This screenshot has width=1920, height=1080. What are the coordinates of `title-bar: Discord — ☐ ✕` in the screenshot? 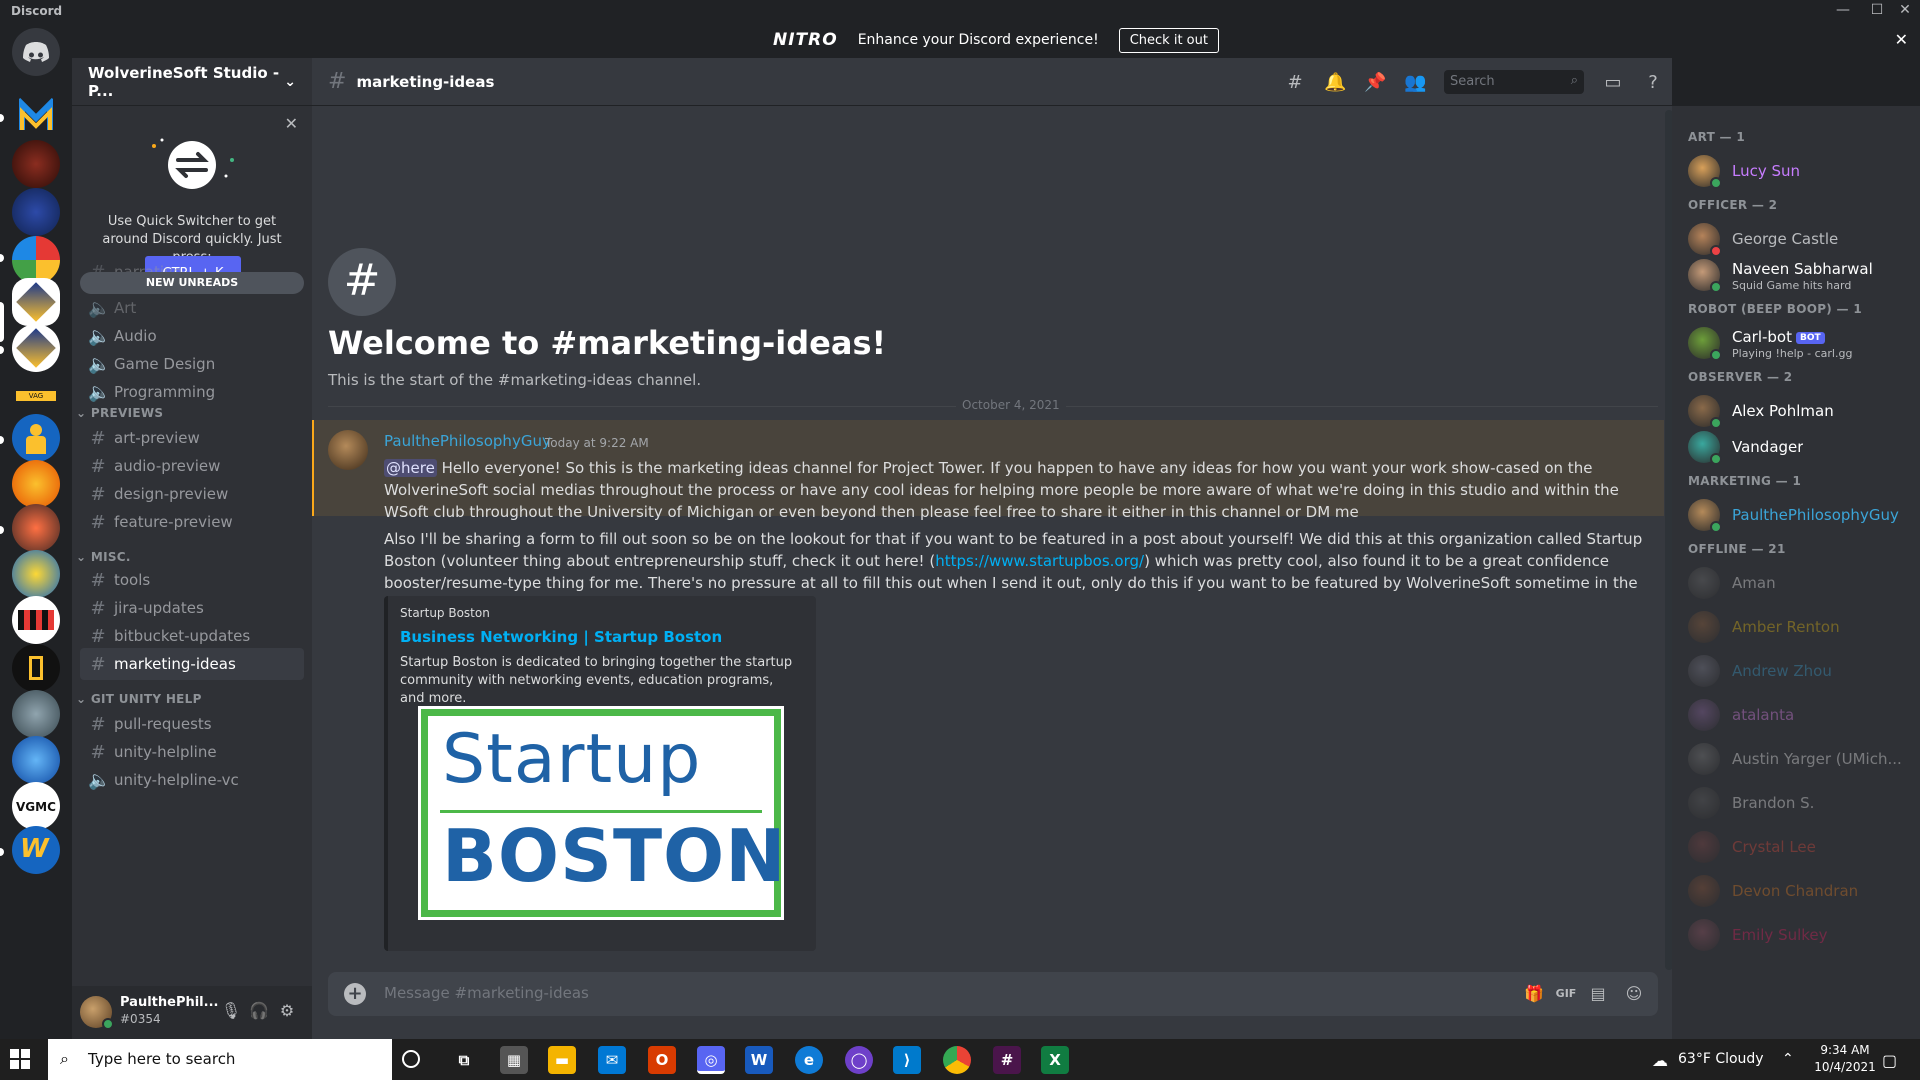 It's located at (960, 11).